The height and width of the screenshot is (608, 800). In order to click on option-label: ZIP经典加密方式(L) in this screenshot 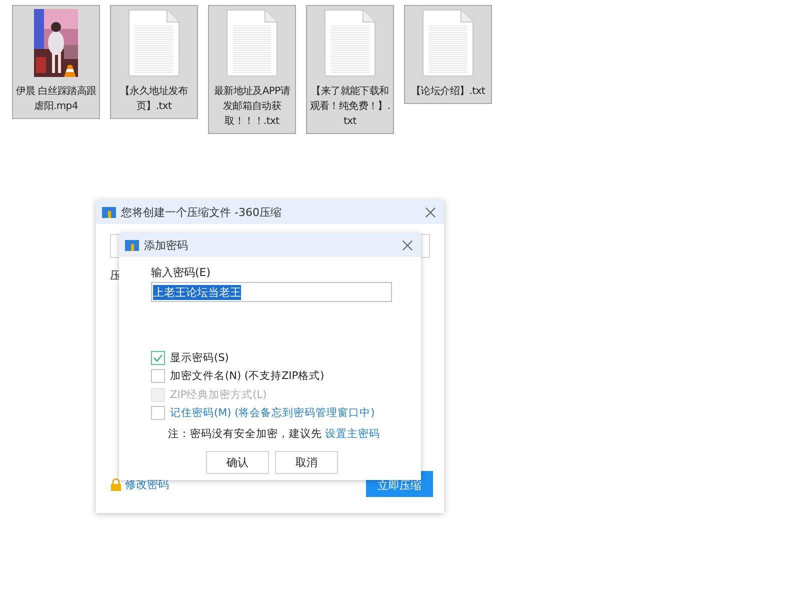, I will do `click(218, 395)`.